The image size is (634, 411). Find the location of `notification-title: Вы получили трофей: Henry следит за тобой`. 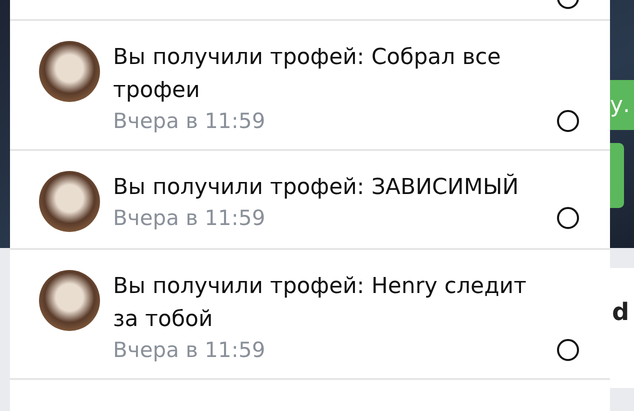

notification-title: Вы получили трофей: Henry следит за тобой is located at coordinates (320, 303).